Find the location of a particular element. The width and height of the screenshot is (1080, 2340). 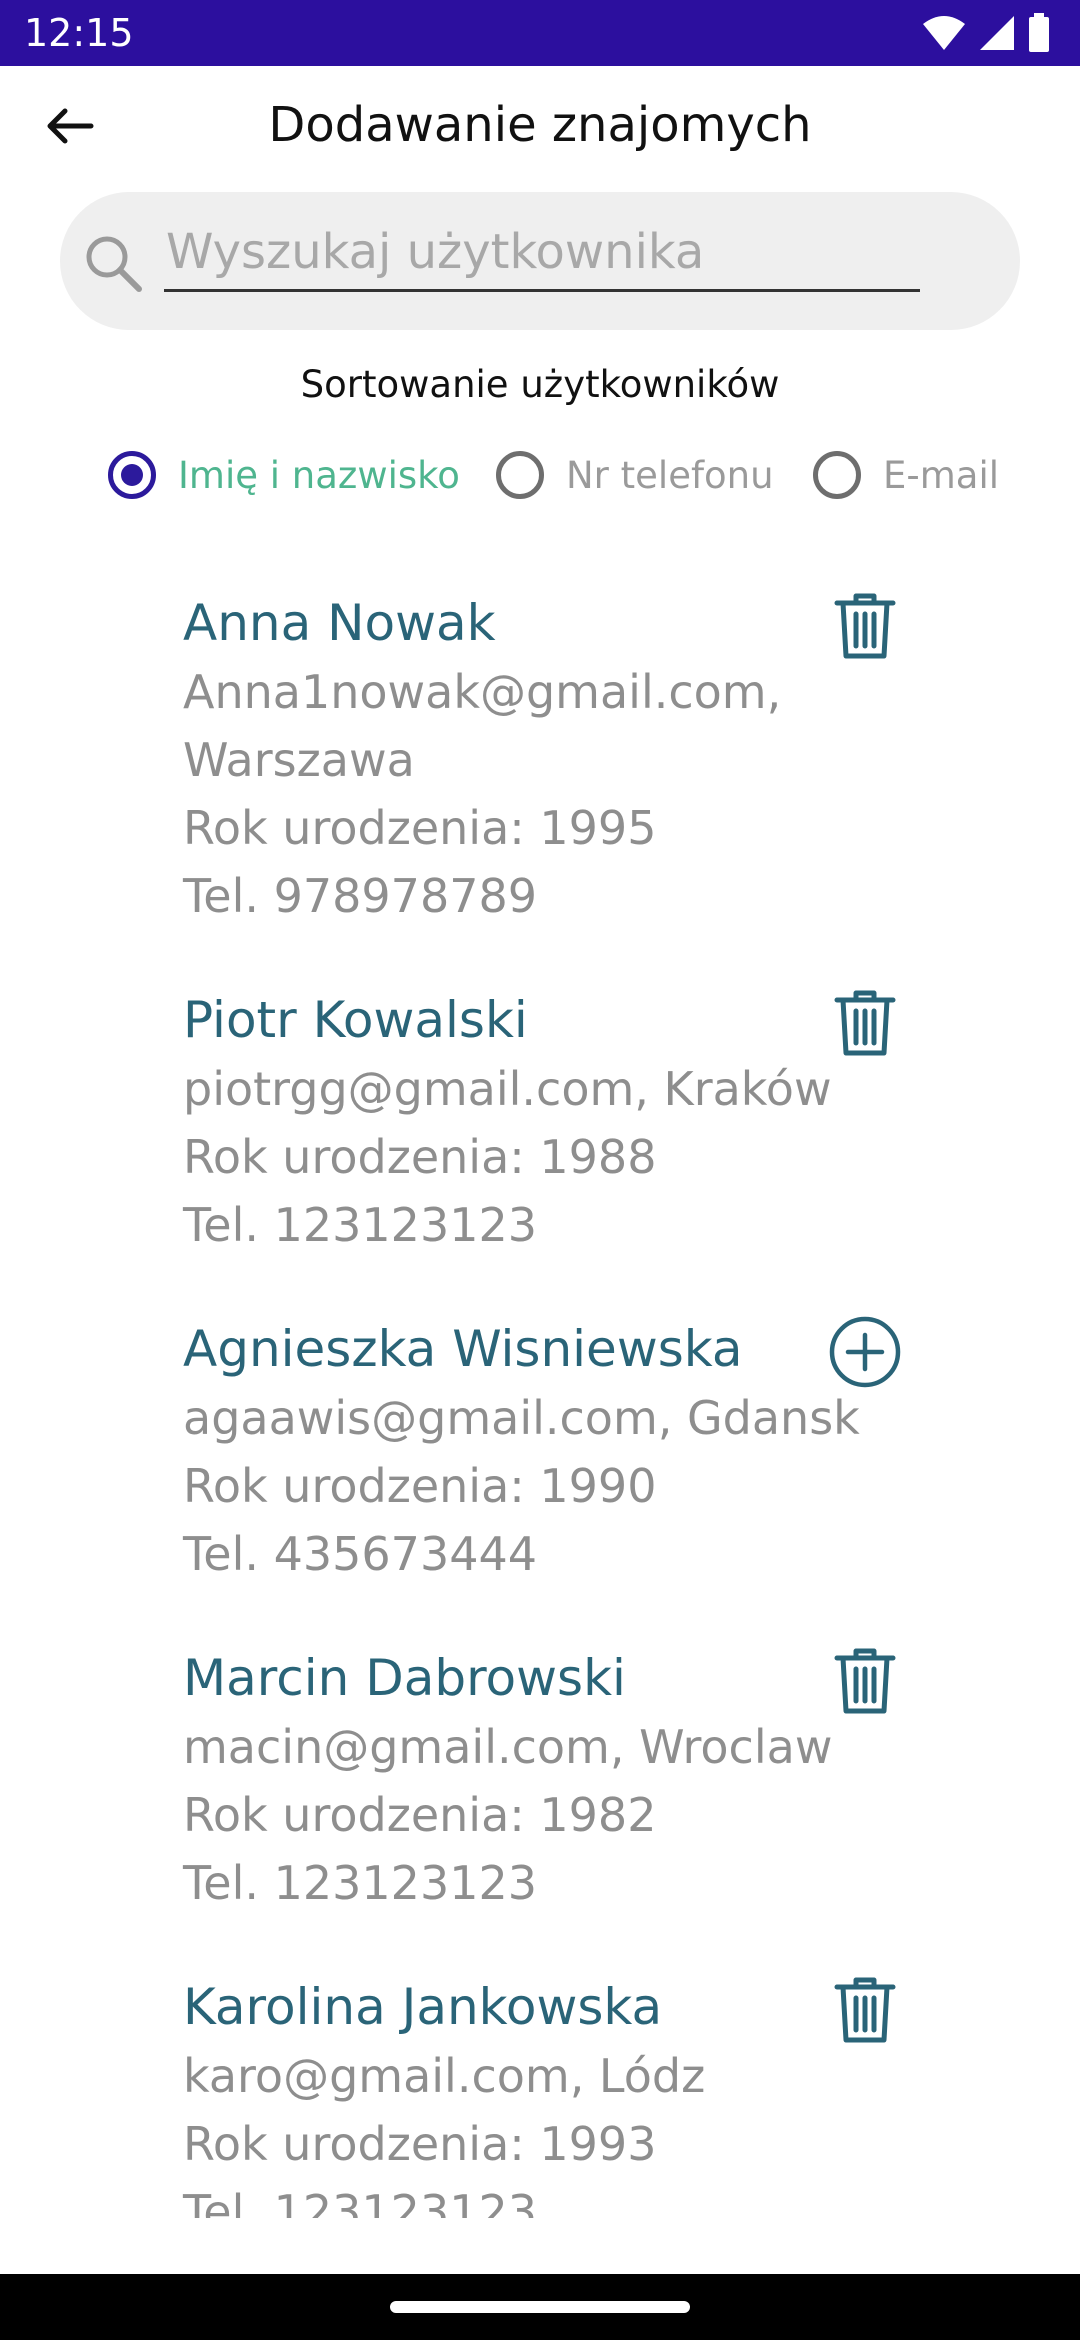

user-detail: Tel. 435673444 is located at coordinates (360, 1554).